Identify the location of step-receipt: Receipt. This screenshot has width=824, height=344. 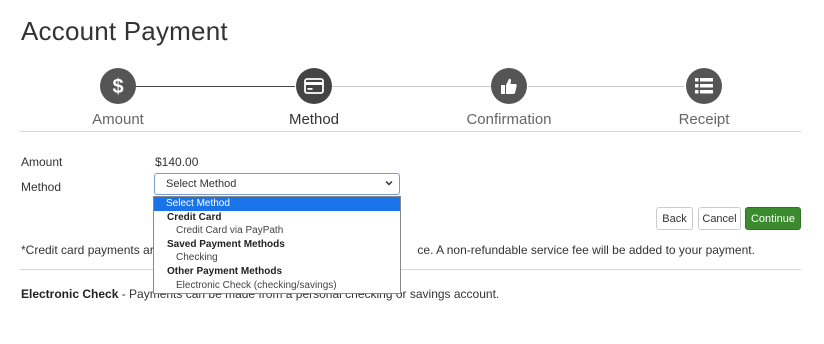
(704, 98).